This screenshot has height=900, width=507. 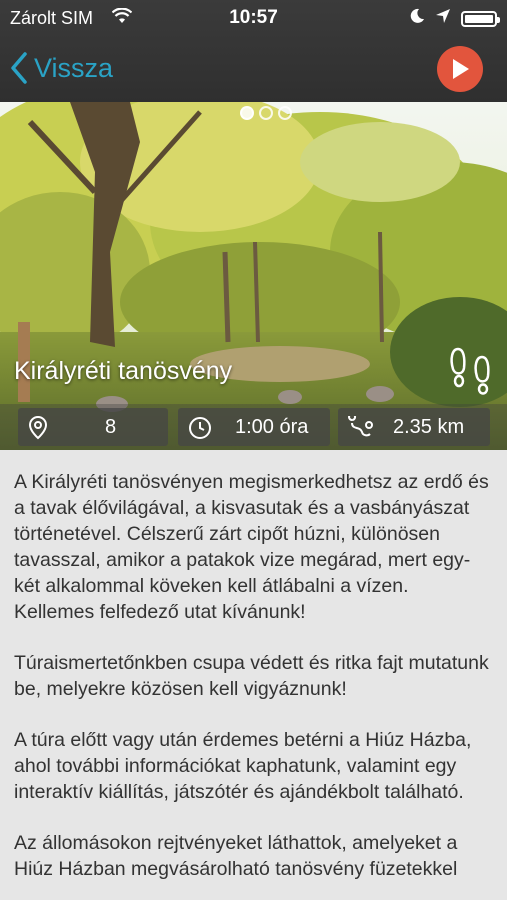 What do you see at coordinates (471, 373) in the screenshot?
I see `footprints-icon` at bounding box center [471, 373].